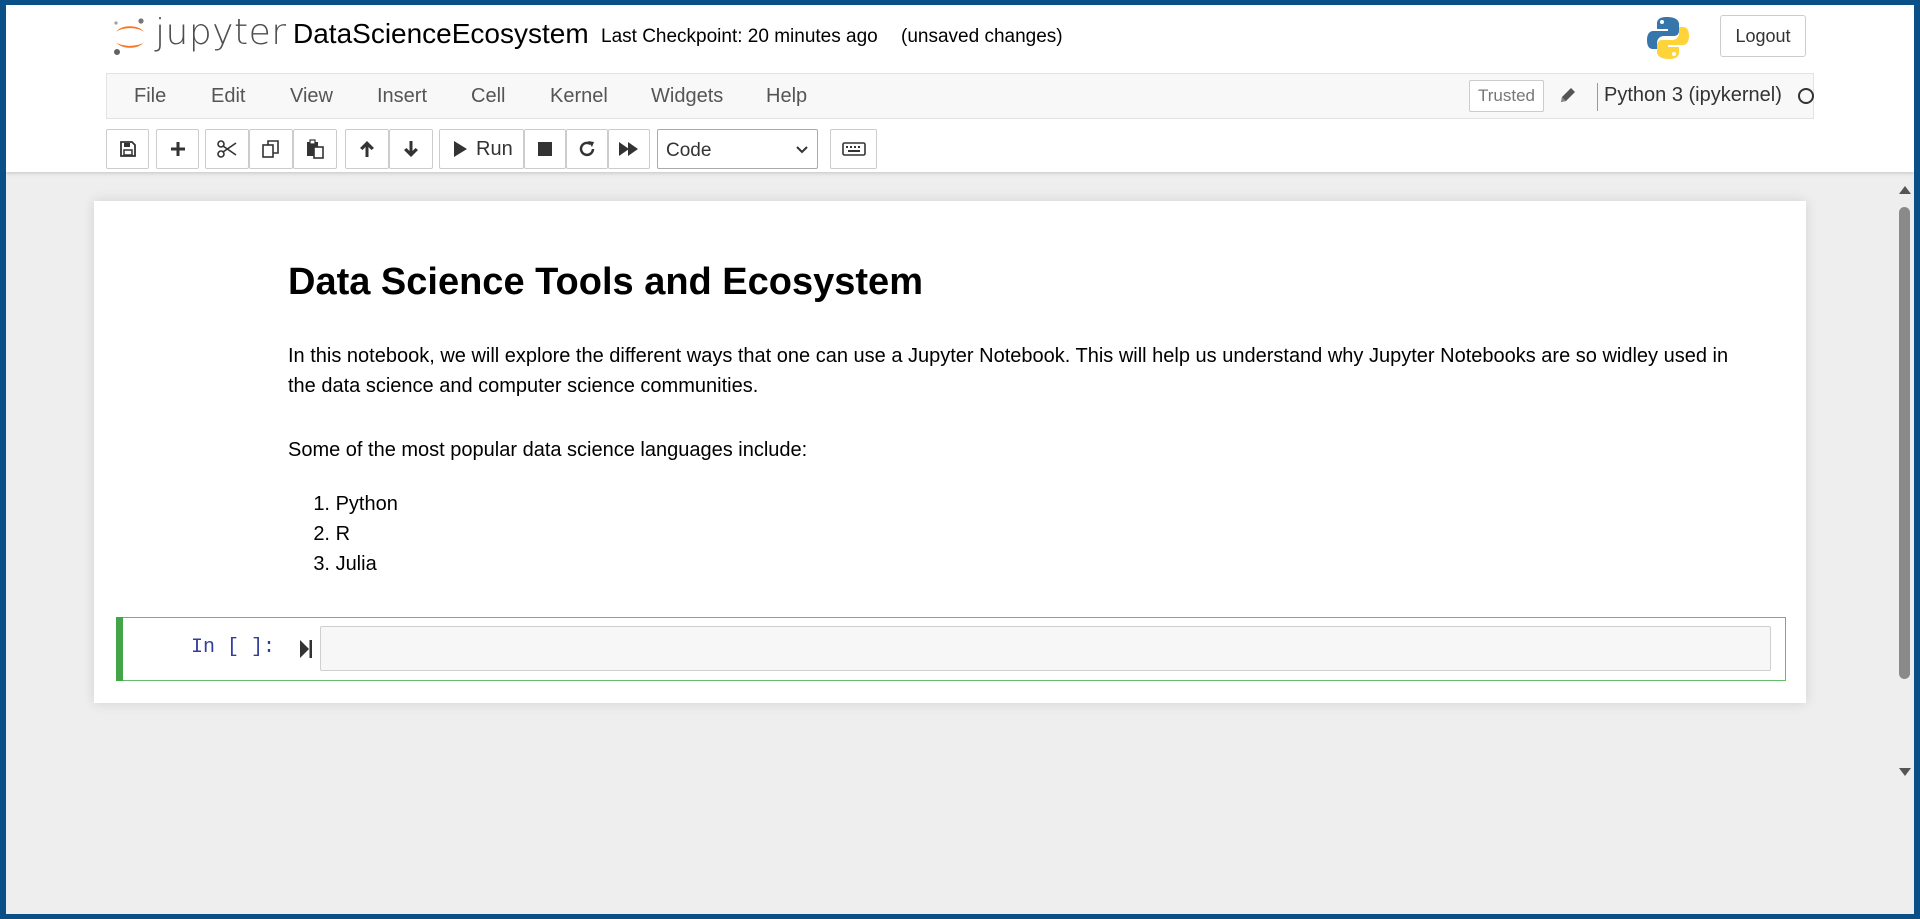 The height and width of the screenshot is (919, 1920). I want to click on keyboard-icon, so click(853, 149).